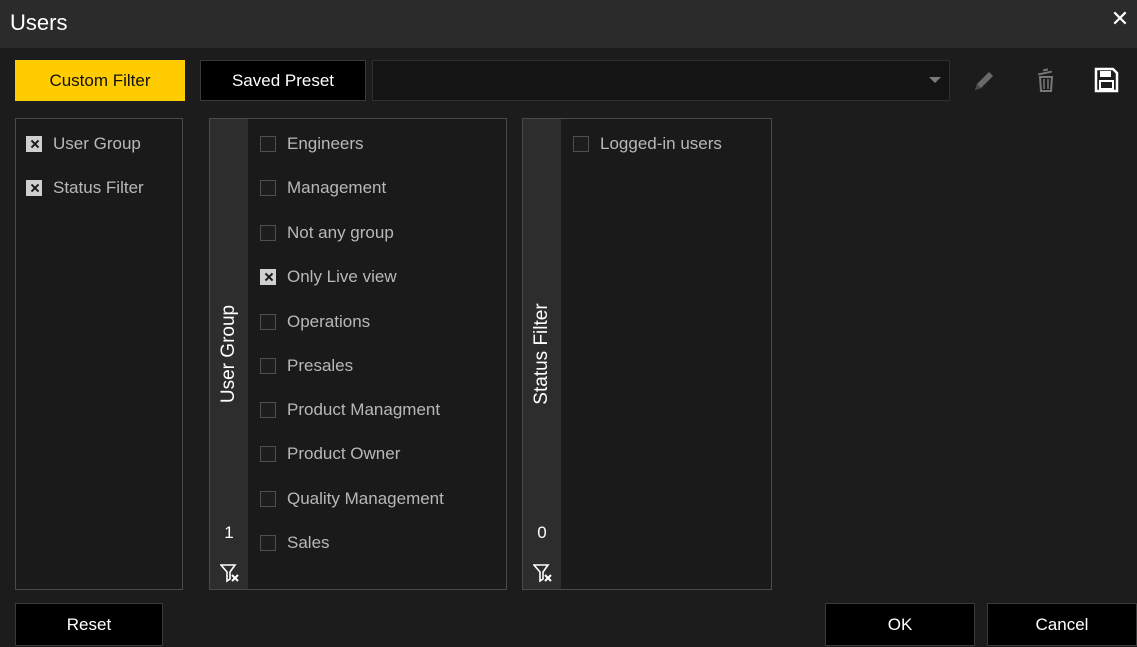  I want to click on group-item: Management, so click(323, 188).